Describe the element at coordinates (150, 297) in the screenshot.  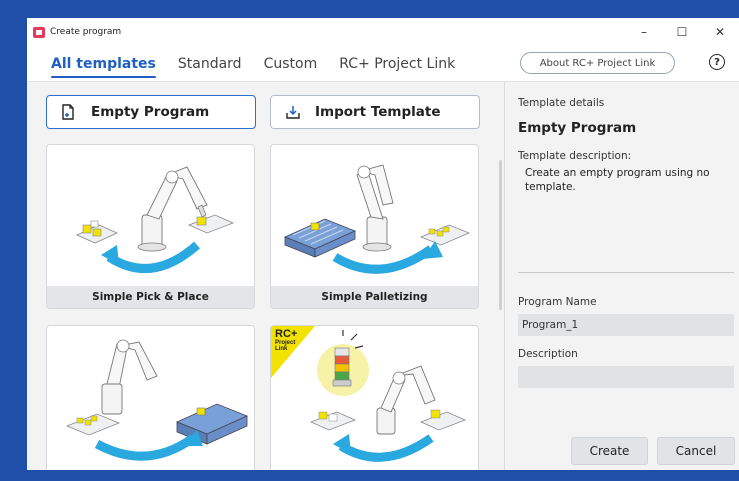
I see `template-card-caption: Simple Pick & Place` at that location.